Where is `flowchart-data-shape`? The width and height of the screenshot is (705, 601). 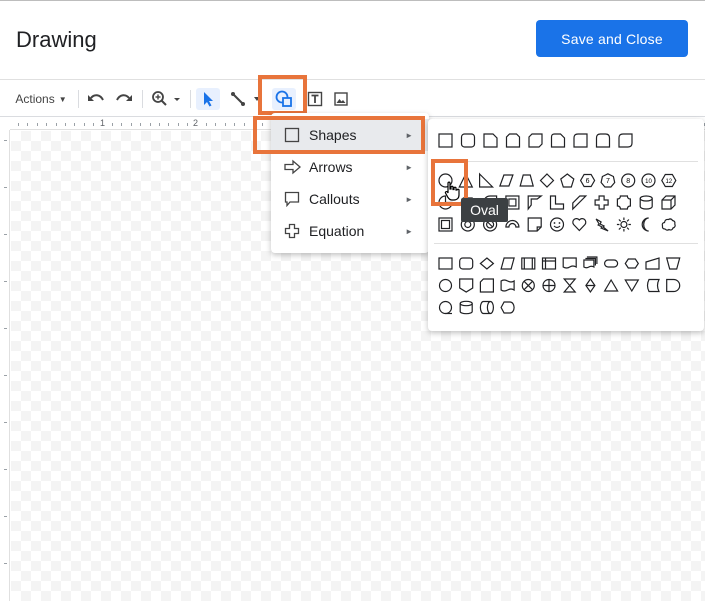
flowchart-data-shape is located at coordinates (507, 263).